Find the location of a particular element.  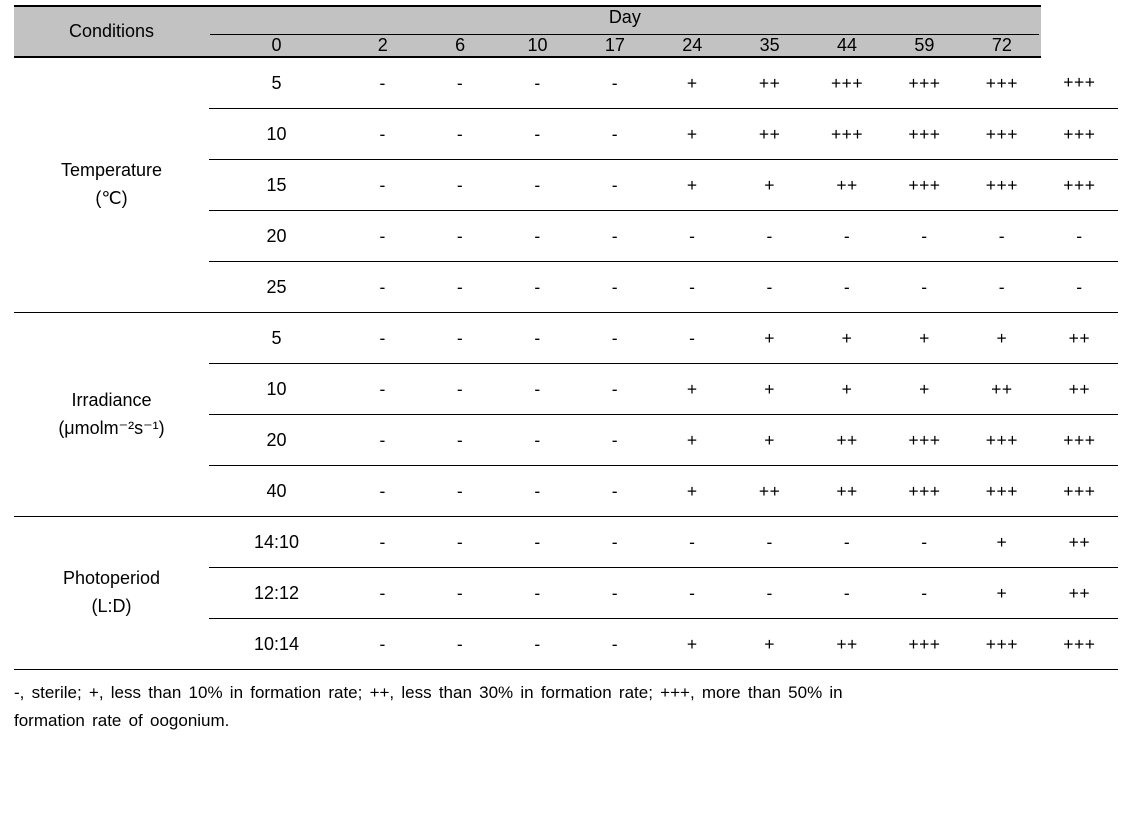

row-sub-label: 10 is located at coordinates (276, 134).